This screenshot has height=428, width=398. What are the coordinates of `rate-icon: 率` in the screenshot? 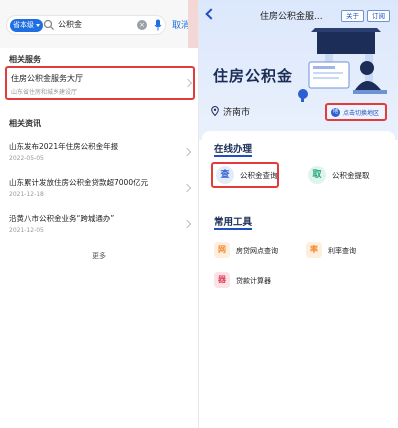 It's located at (314, 250).